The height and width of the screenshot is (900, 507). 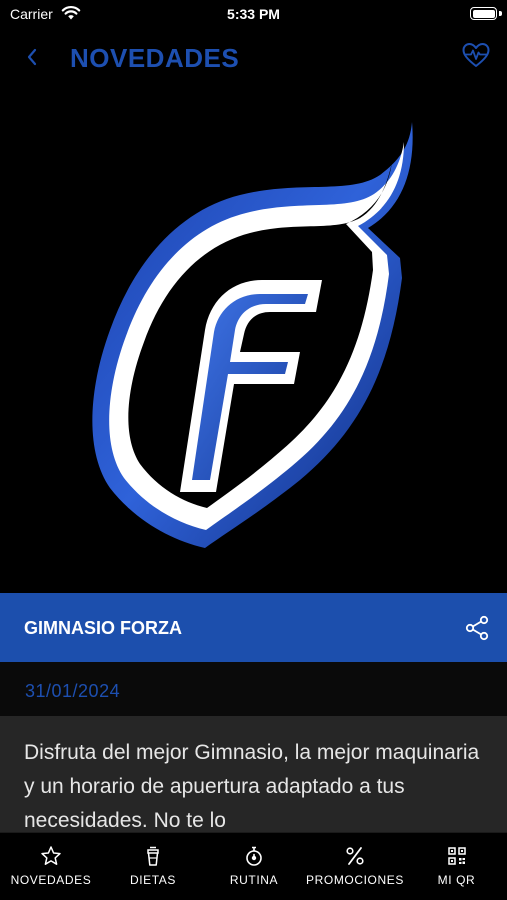 I want to click on clock: 5:33 PM, so click(x=253, y=14).